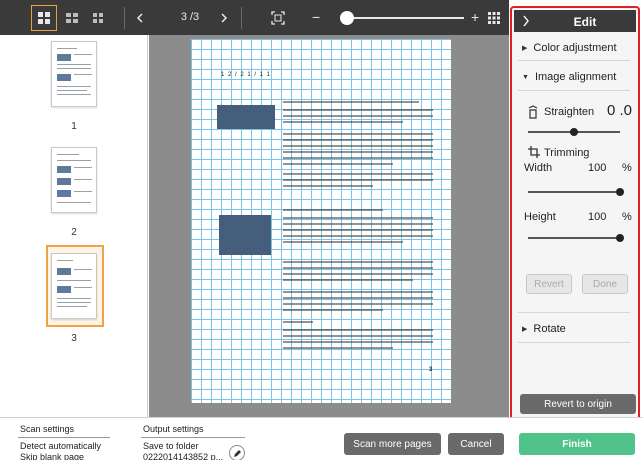 This screenshot has height=460, width=643. I want to click on scan-skip-value: Skip blank page, so click(52, 456).